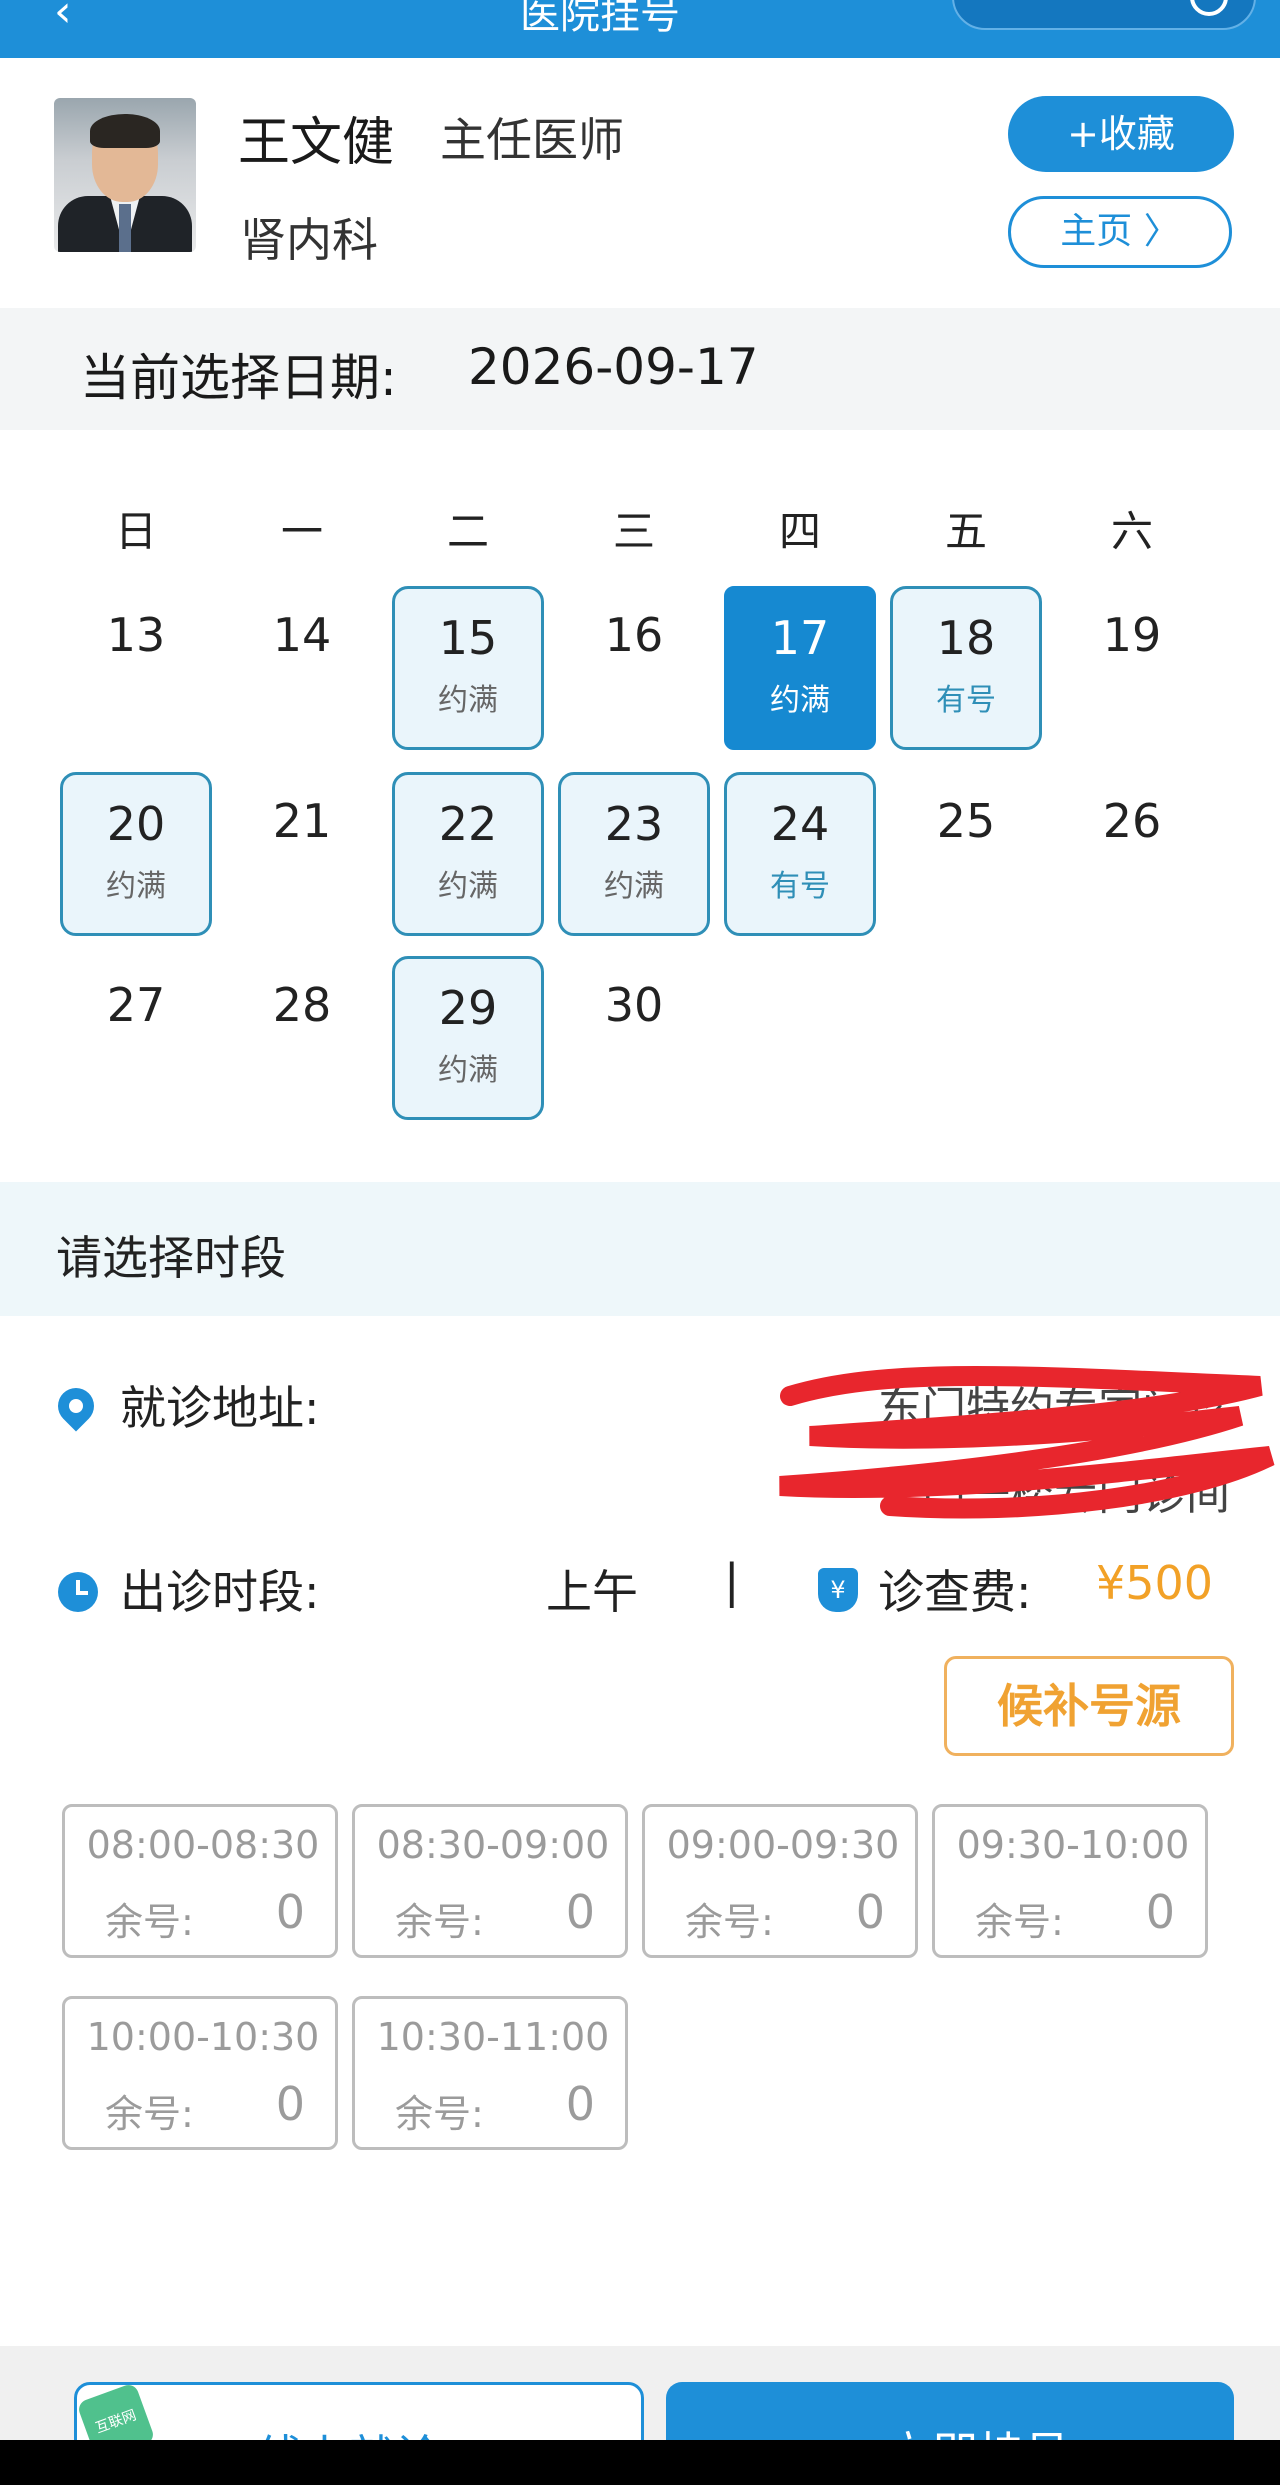 The image size is (1280, 2485). I want to click on weekday-header: 日, so click(135, 531).